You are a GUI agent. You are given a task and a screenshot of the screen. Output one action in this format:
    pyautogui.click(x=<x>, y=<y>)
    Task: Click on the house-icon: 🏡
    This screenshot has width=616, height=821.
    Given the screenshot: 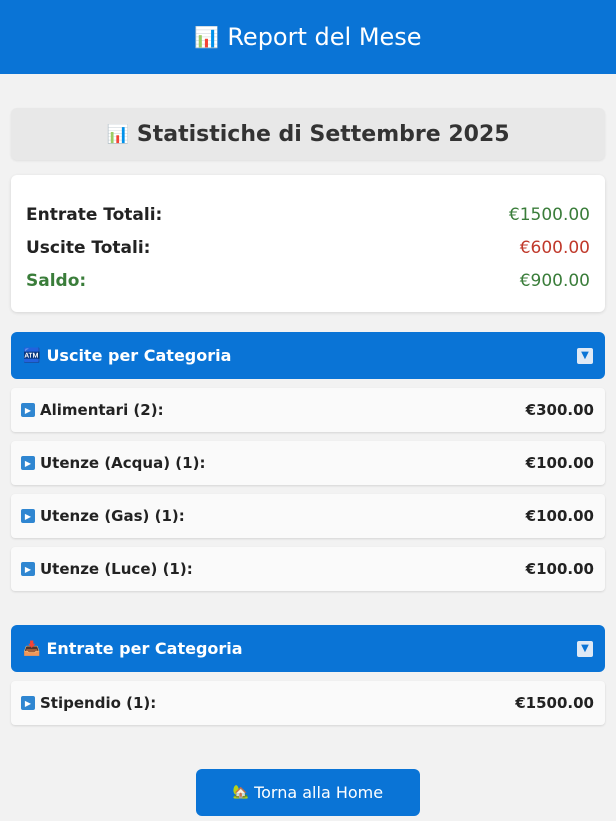 What is the action you would take?
    pyautogui.click(x=241, y=792)
    